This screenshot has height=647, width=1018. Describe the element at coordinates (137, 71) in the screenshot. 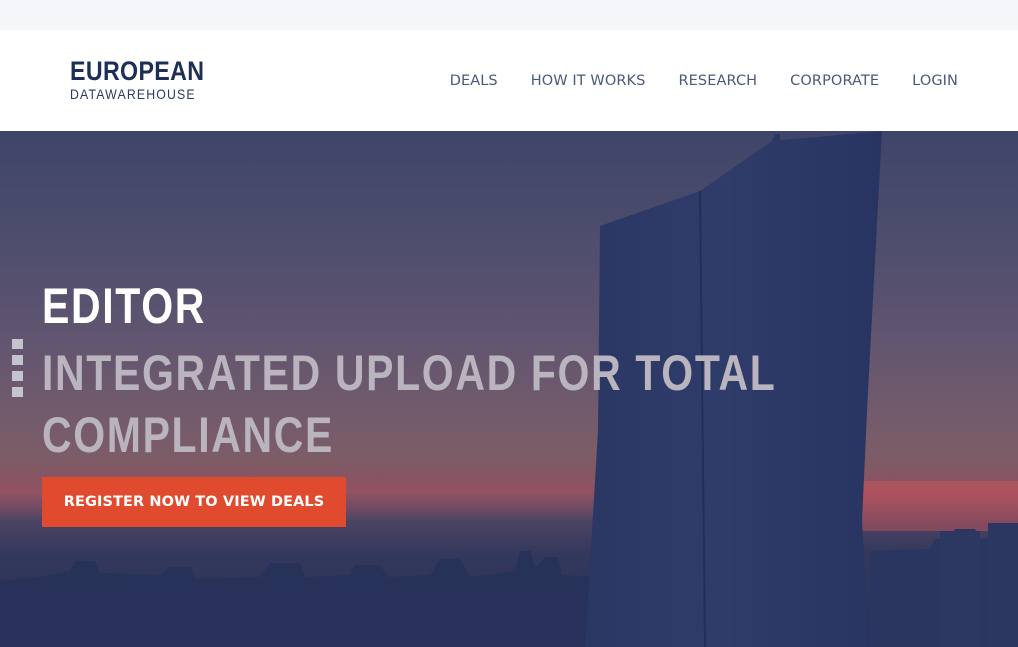

I see `logo-line-european: EUROPEAN` at that location.